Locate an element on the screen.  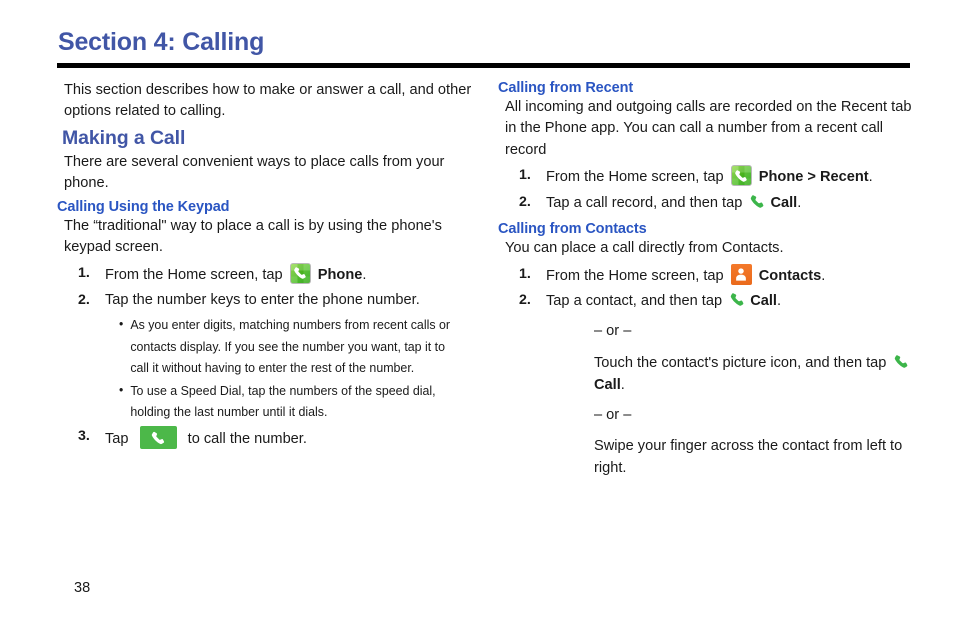
page-title: Section 4: Calling is located at coordinates (161, 42).